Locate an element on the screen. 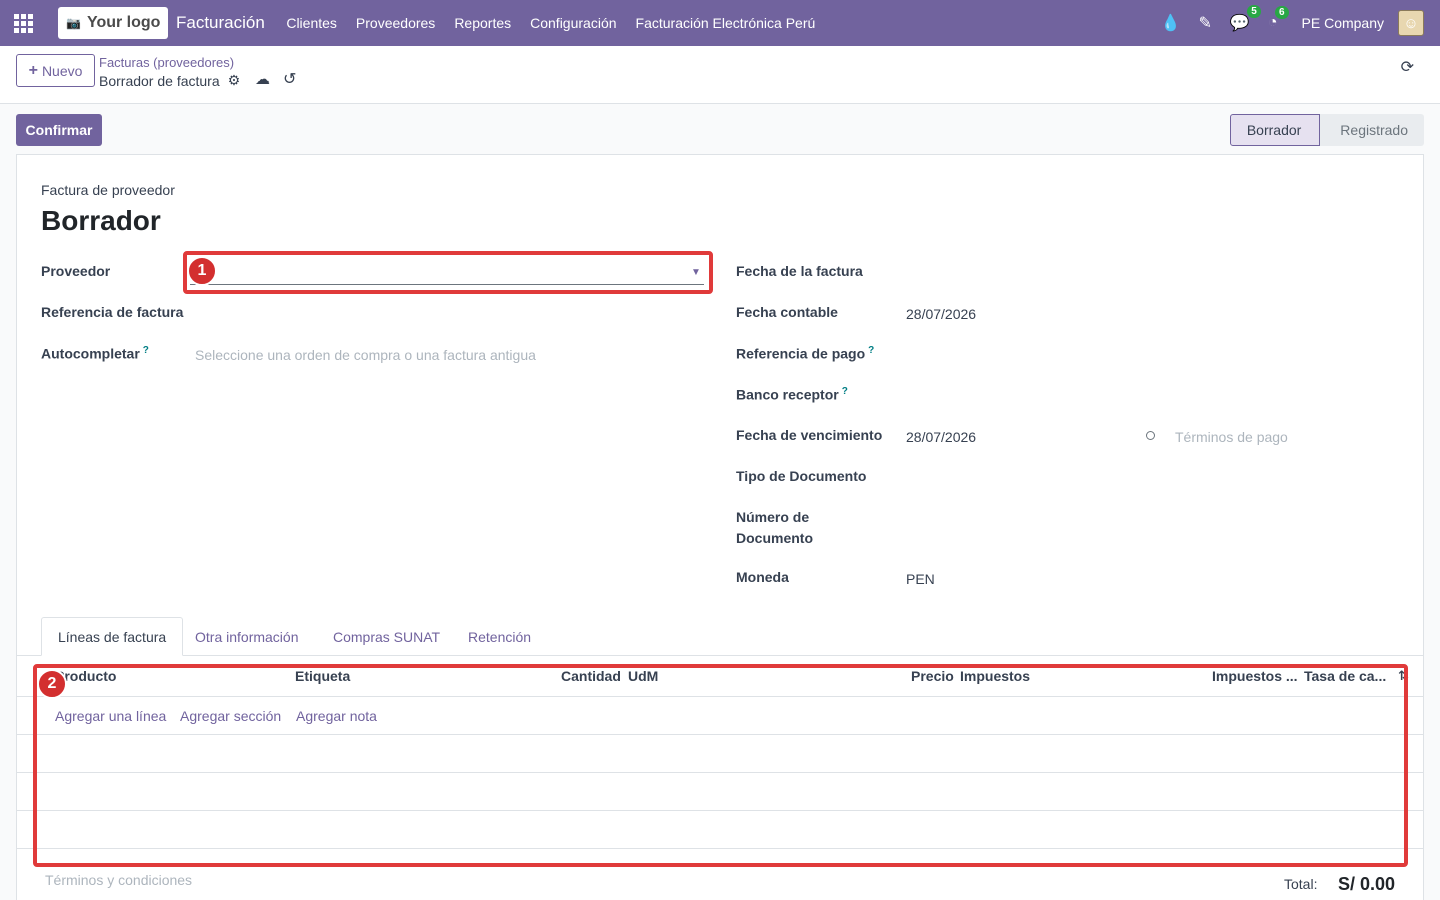  navbar-systray: 💧 ✎ 💬 5 ◔ 6 PE Company ☺ is located at coordinates (1283, 23).